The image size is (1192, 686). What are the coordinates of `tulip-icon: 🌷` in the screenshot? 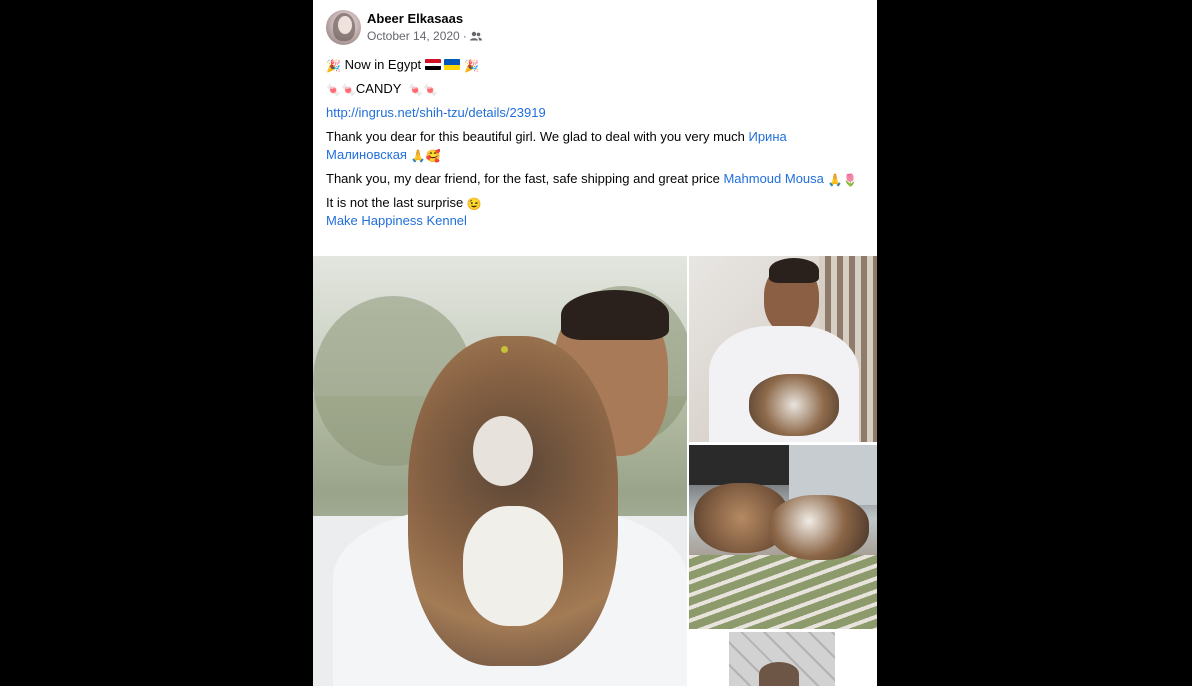 It's located at (850, 180).